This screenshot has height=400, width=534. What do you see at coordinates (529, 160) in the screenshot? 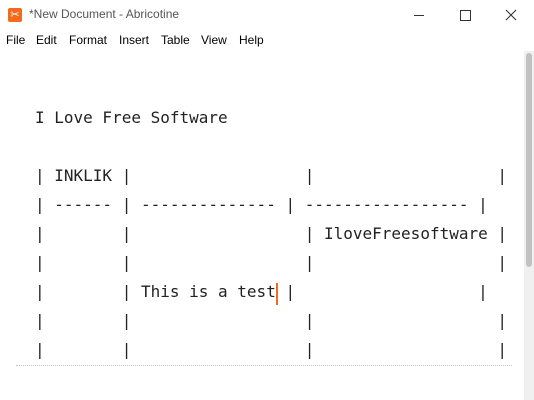
I see `scrollbar-thumb` at bounding box center [529, 160].